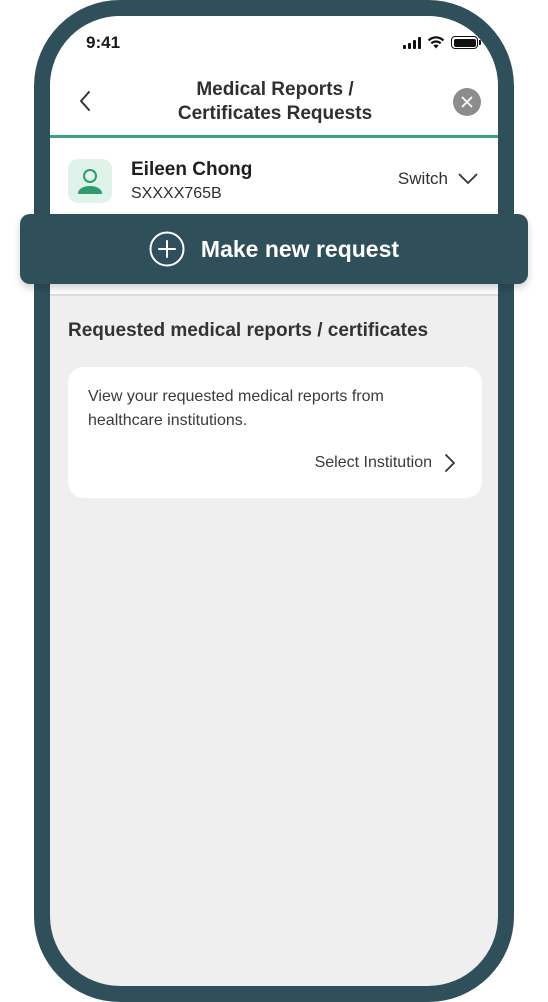  I want to click on switch-profile-button: Switch, so click(438, 179).